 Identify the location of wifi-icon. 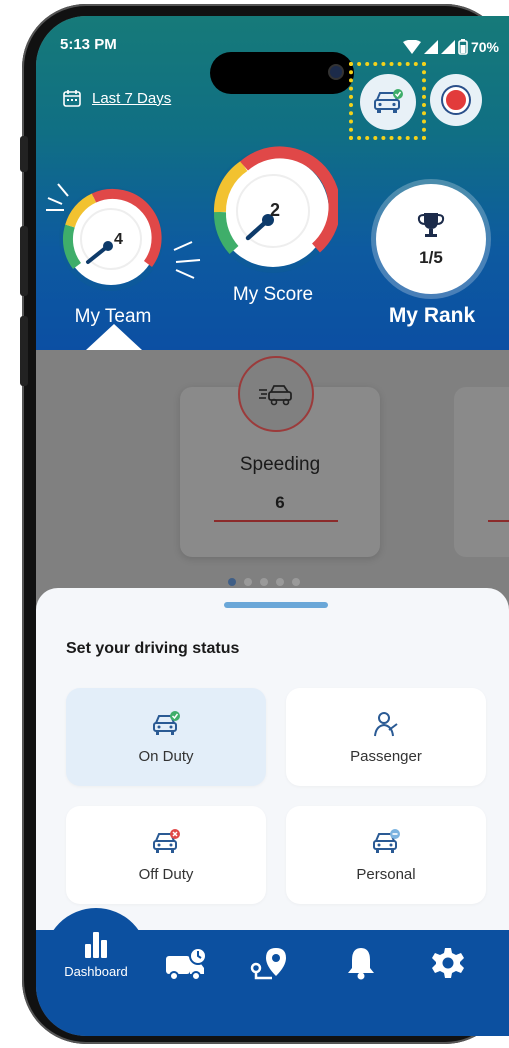
(411, 47).